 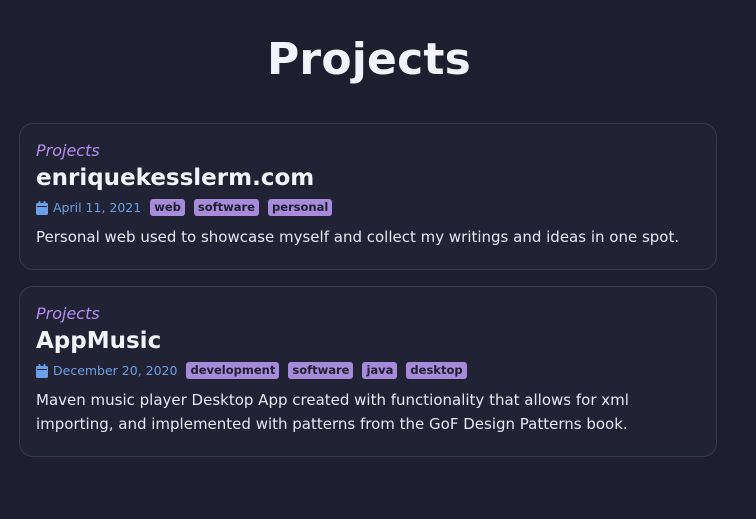 I want to click on tag-java: java, so click(x=380, y=370).